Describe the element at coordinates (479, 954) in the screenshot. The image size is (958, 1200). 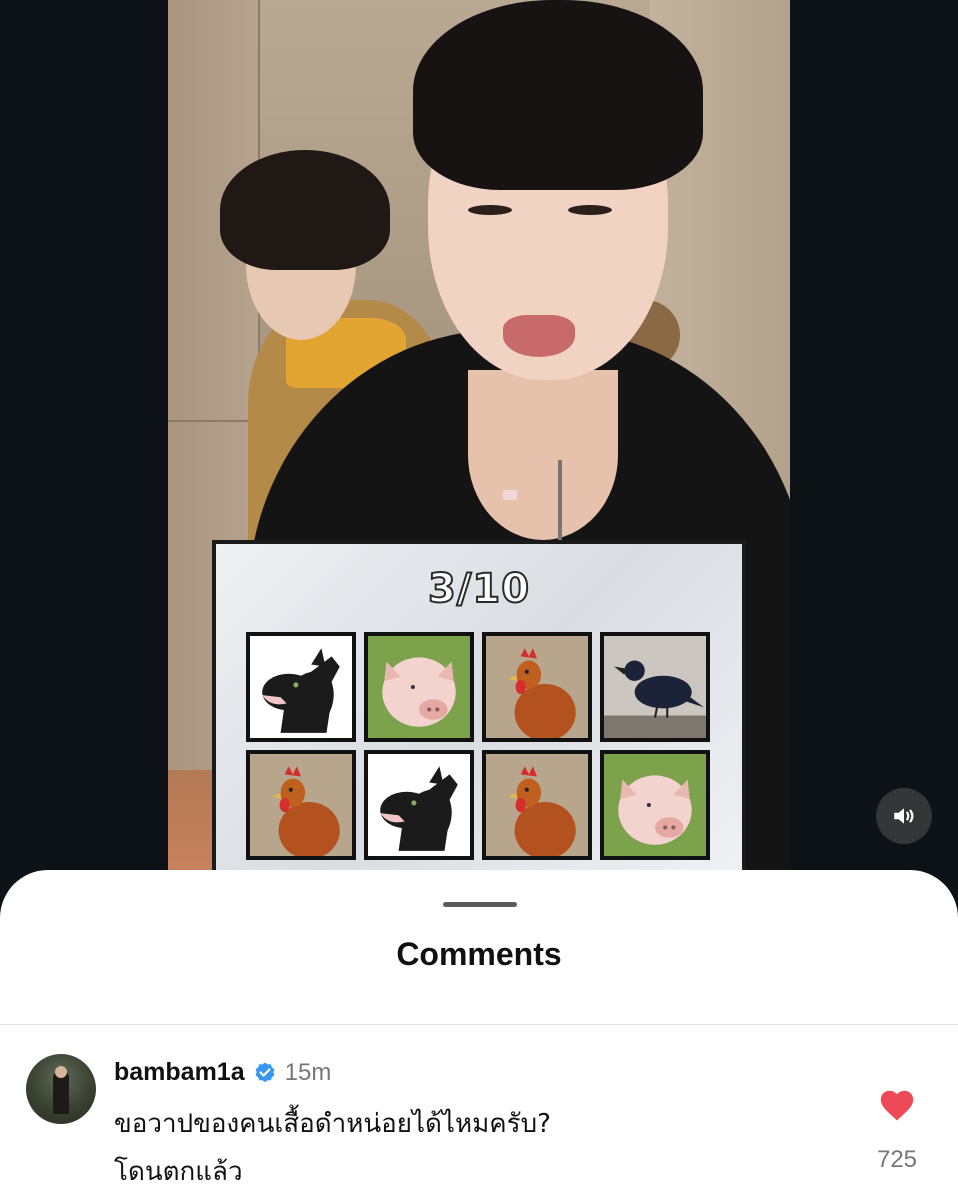
I see `sheet-title: Comments` at that location.